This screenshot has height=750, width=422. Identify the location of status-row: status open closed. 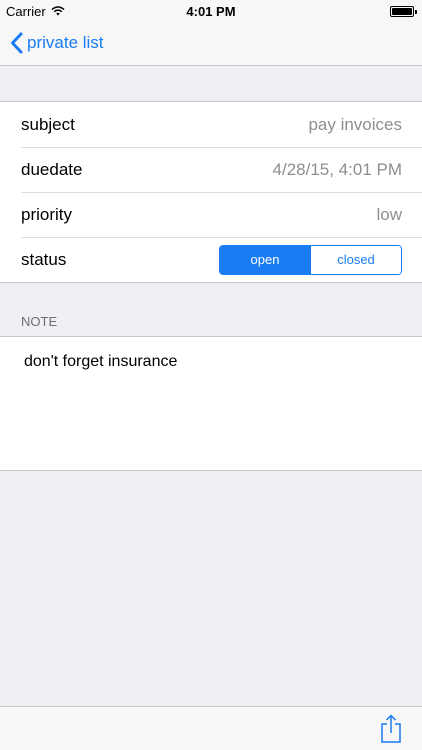
(211, 259).